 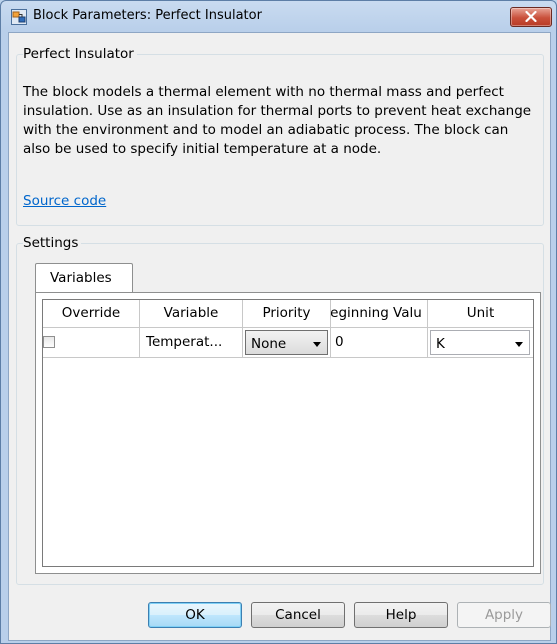 What do you see at coordinates (191, 314) in the screenshot?
I see `column-header-variable: Variable` at bounding box center [191, 314].